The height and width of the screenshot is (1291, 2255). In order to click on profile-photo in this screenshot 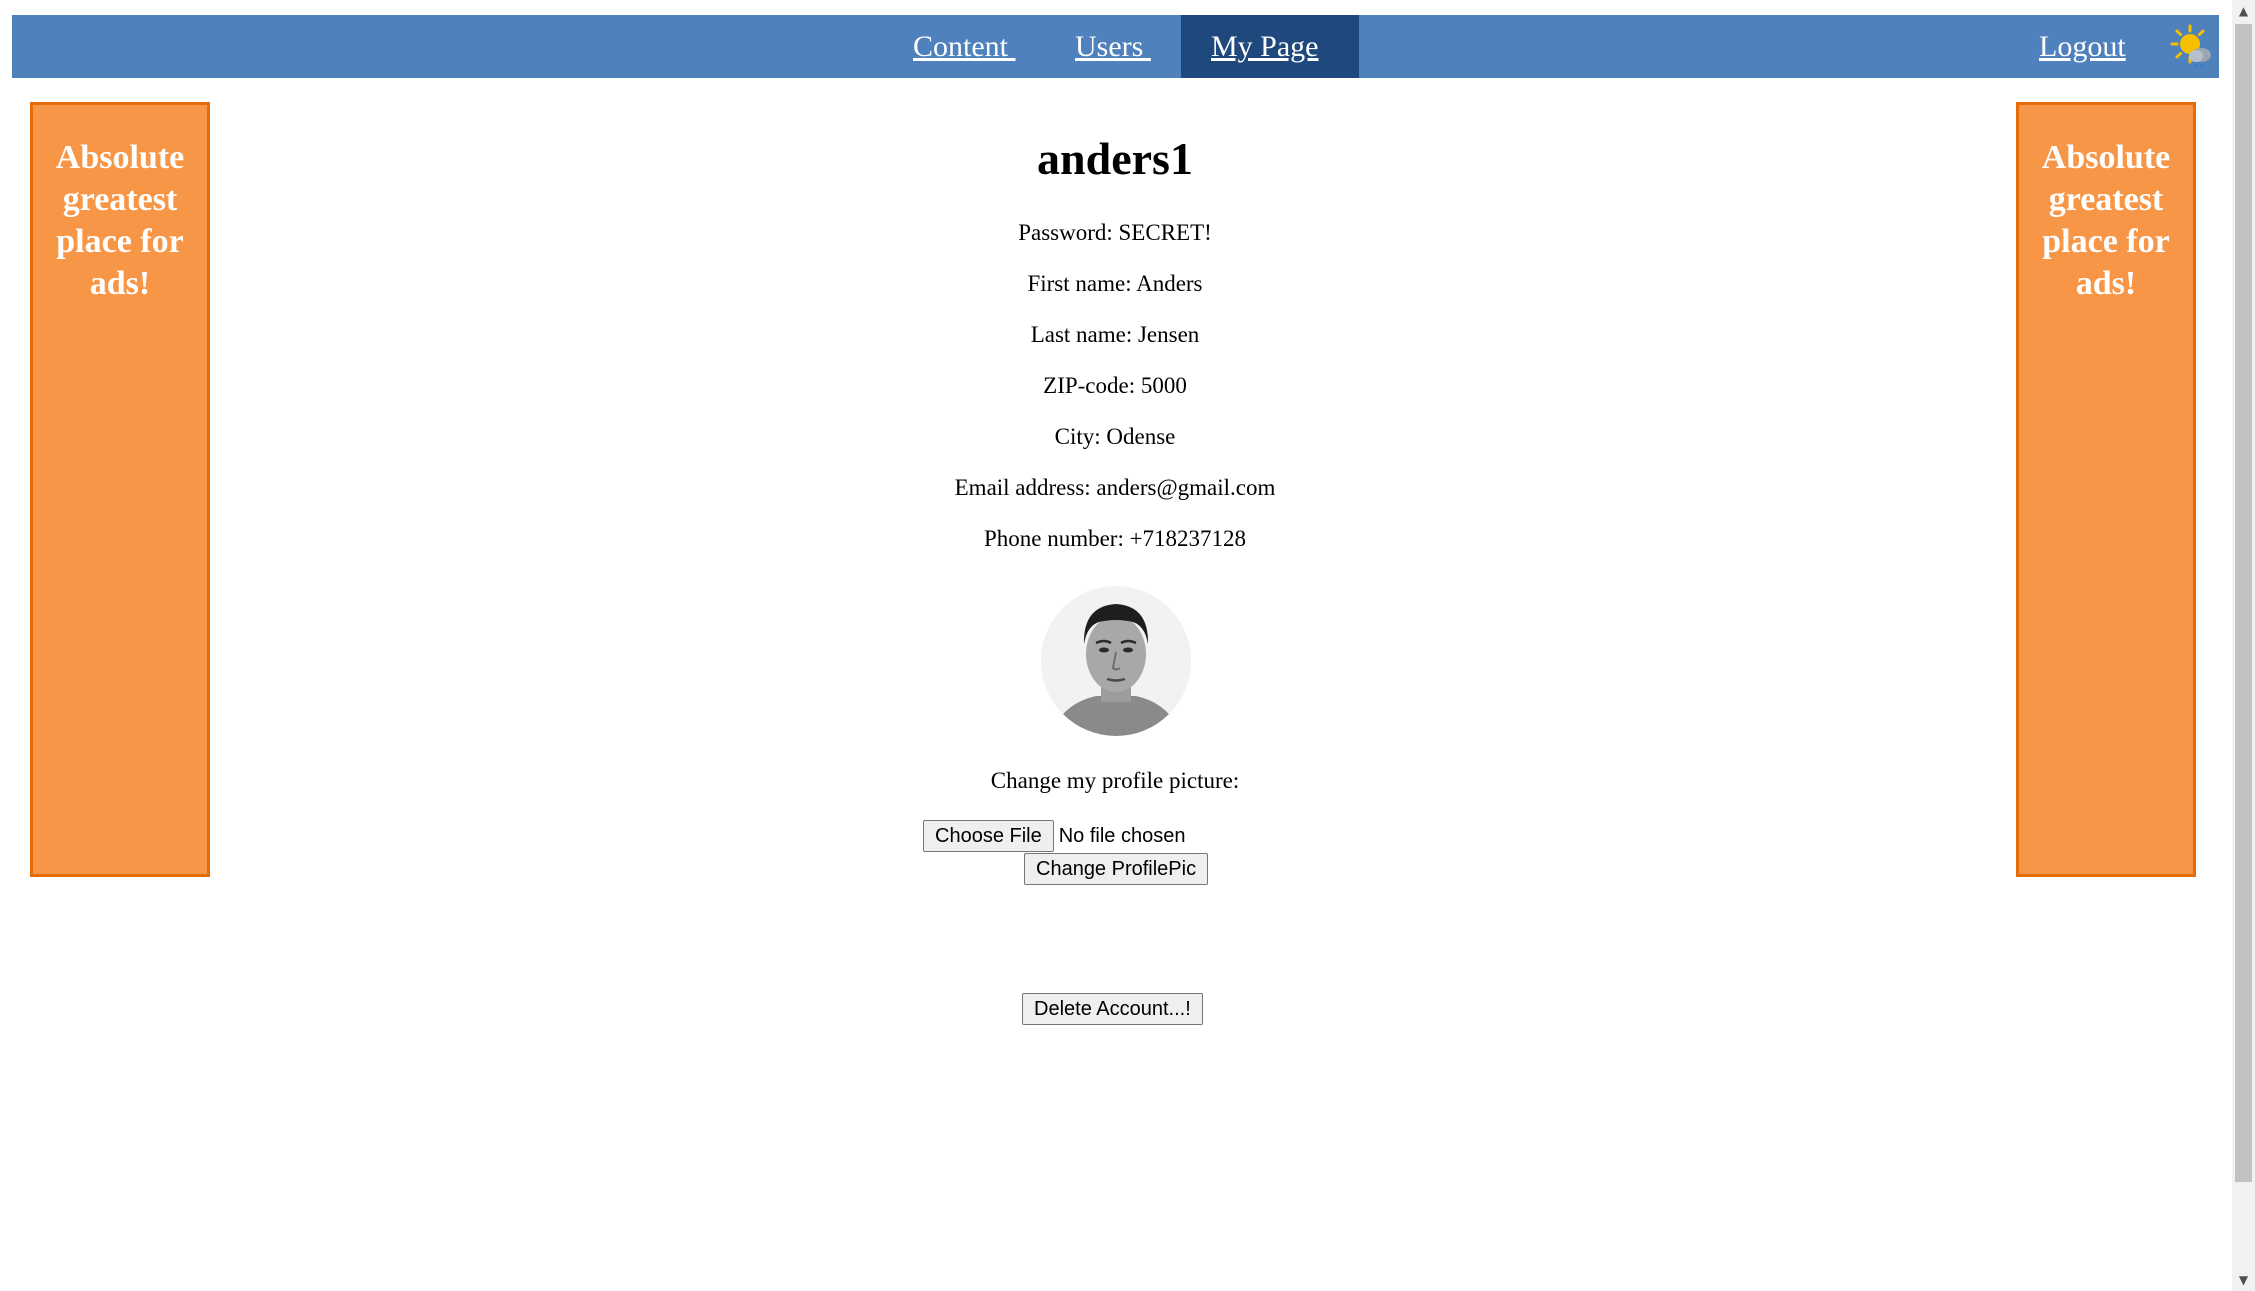, I will do `click(1116, 661)`.